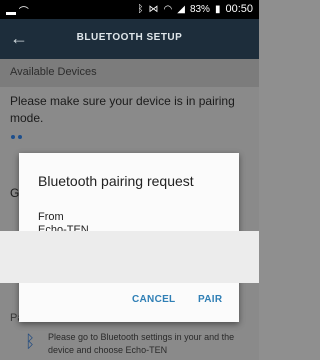 The image size is (320, 360). Describe the element at coordinates (116, 181) in the screenshot. I see `dialog-title: Bluetooth pairing request` at that location.